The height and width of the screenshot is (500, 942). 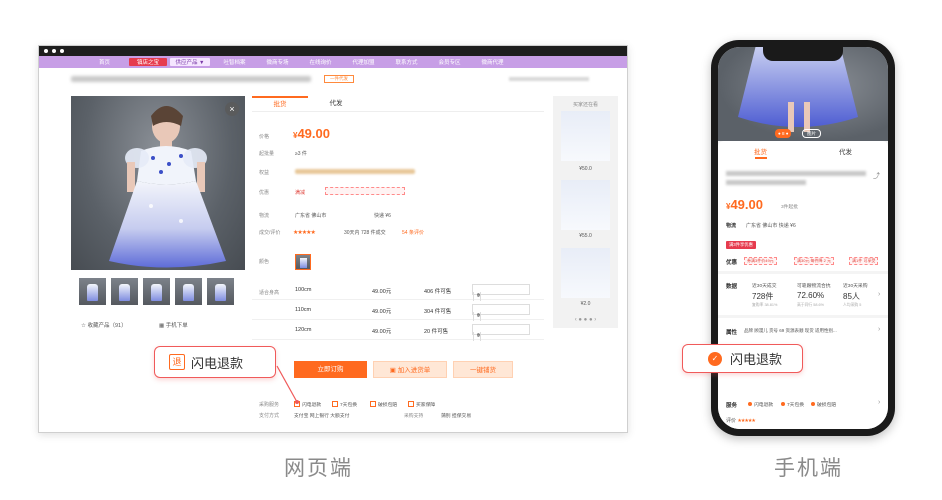 What do you see at coordinates (287, 384) in the screenshot?
I see `connector-line` at bounding box center [287, 384].